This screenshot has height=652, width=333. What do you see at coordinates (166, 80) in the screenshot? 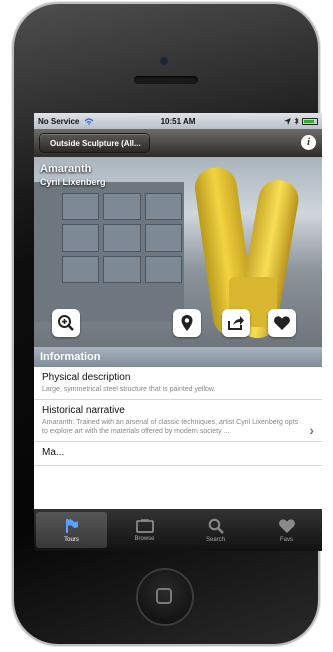
I see `earpiece-speaker` at bounding box center [166, 80].